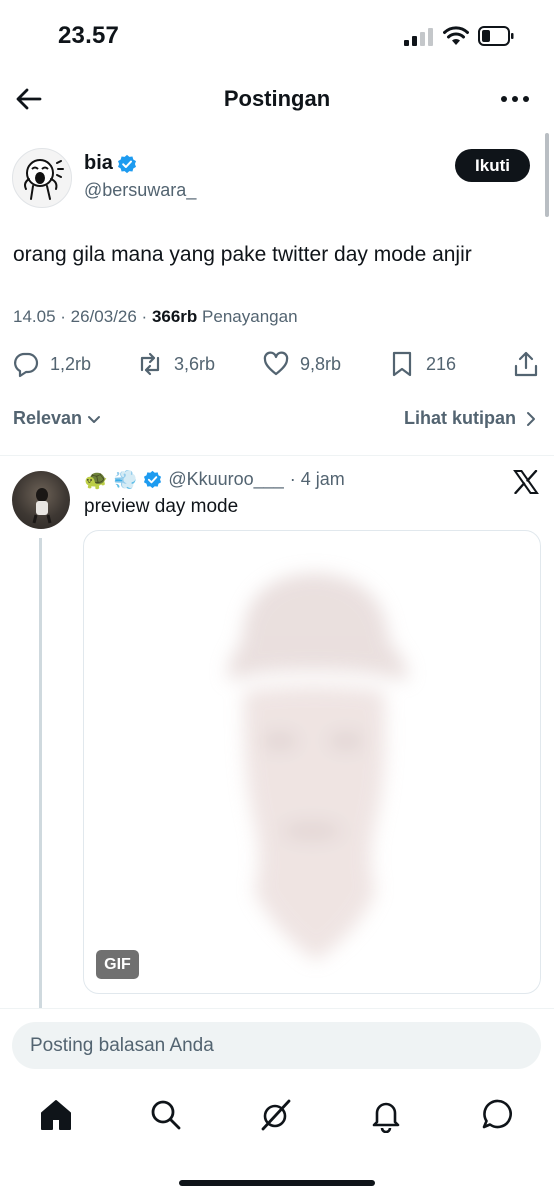 This screenshot has width=554, height=1199. I want to click on thread-line, so click(40, 773).